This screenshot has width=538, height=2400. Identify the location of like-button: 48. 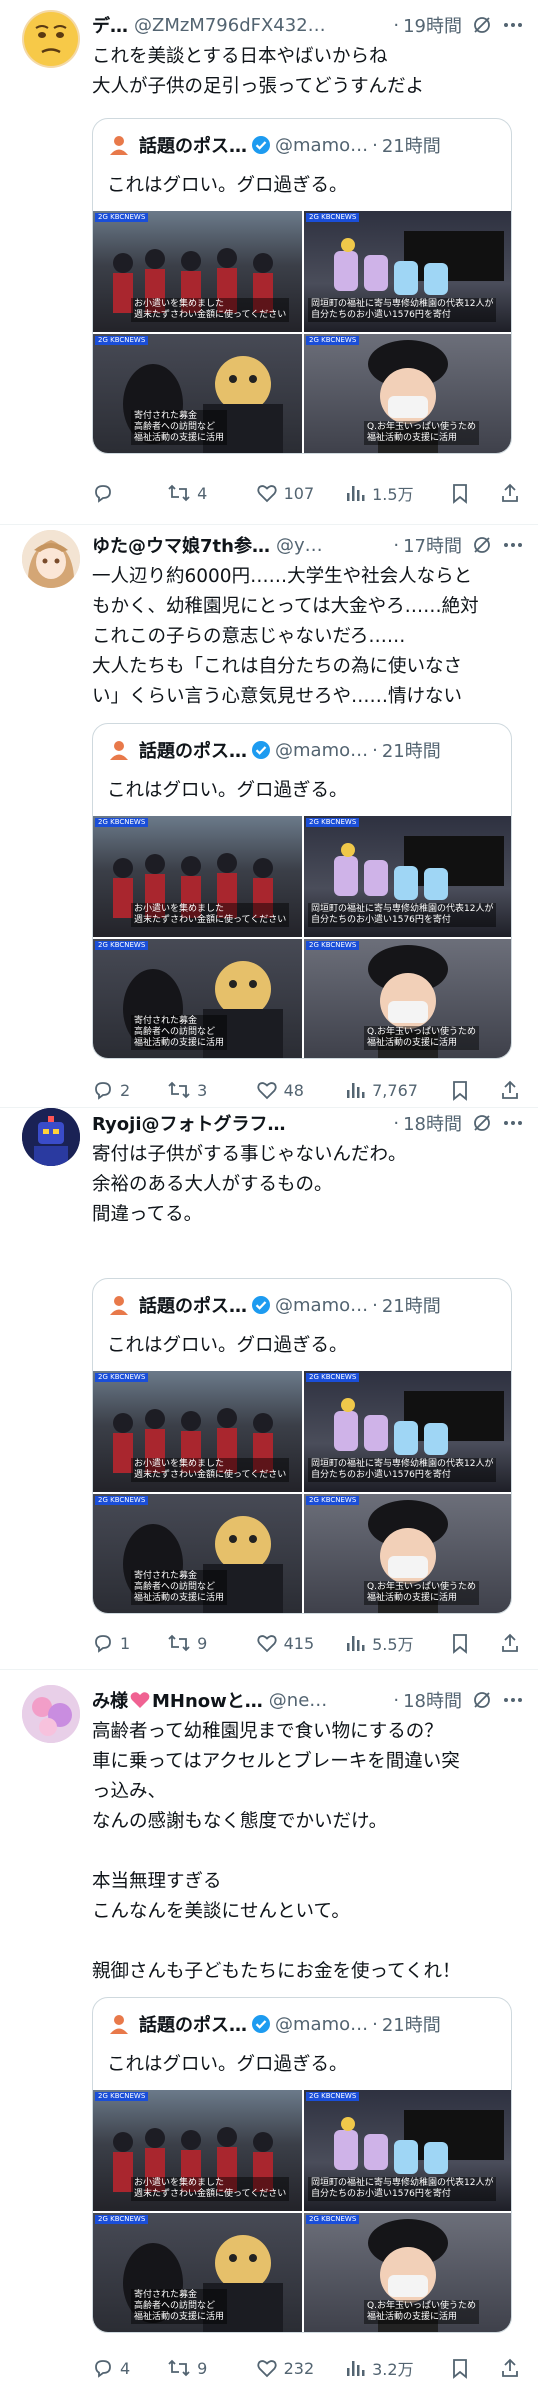
(300, 1090).